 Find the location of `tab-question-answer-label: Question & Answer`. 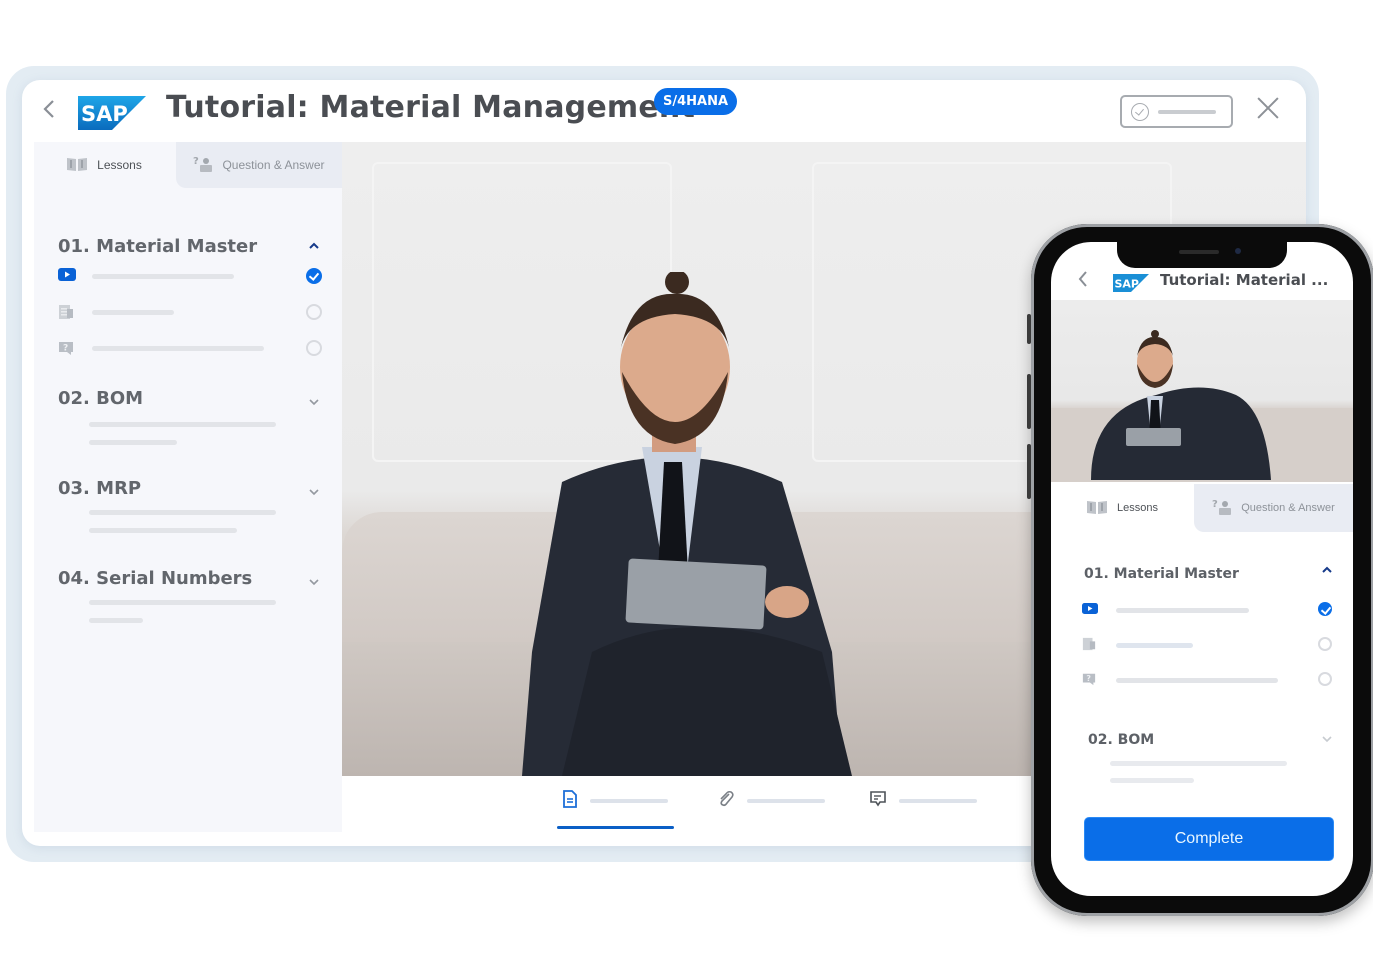

tab-question-answer-label: Question & Answer is located at coordinates (1288, 508).